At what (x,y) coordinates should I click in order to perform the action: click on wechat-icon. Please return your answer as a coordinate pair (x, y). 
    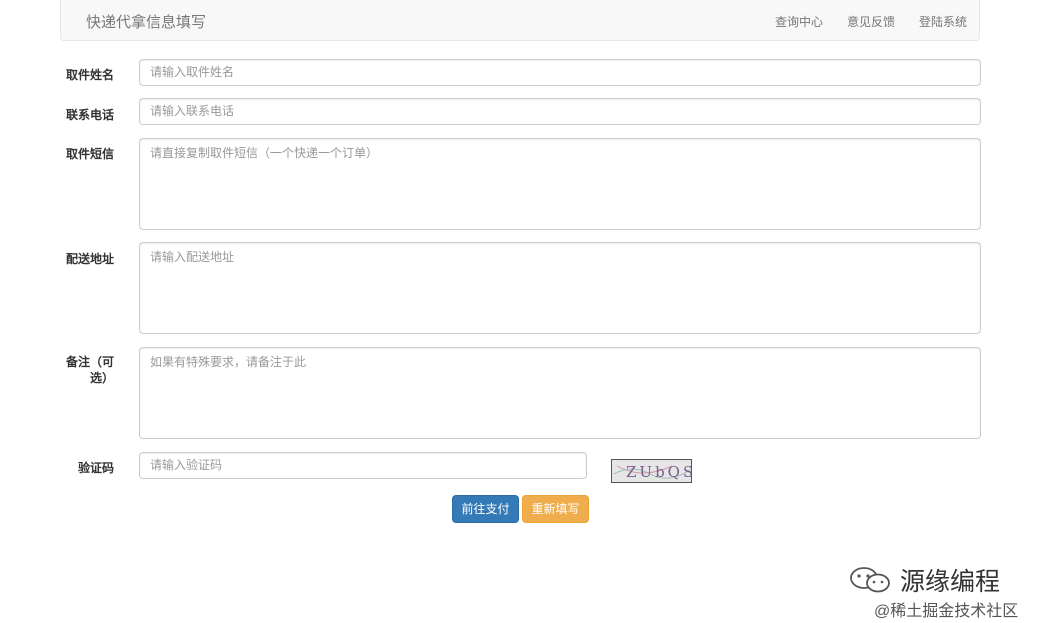
    Looking at the image, I should click on (870, 580).